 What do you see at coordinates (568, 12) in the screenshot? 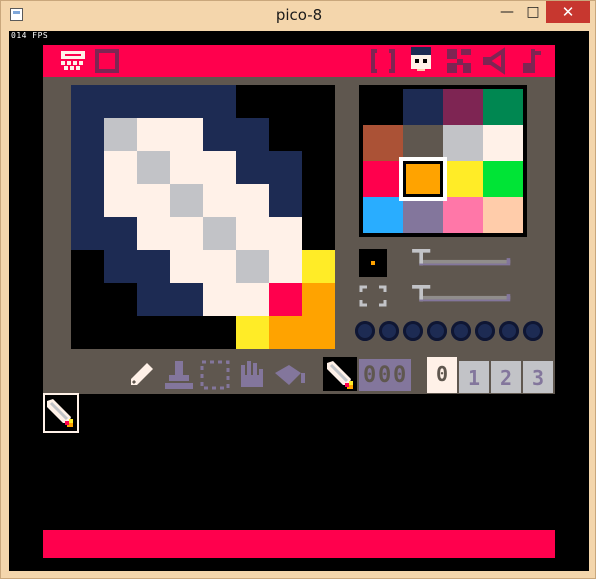
I see `close-button: ✕` at bounding box center [568, 12].